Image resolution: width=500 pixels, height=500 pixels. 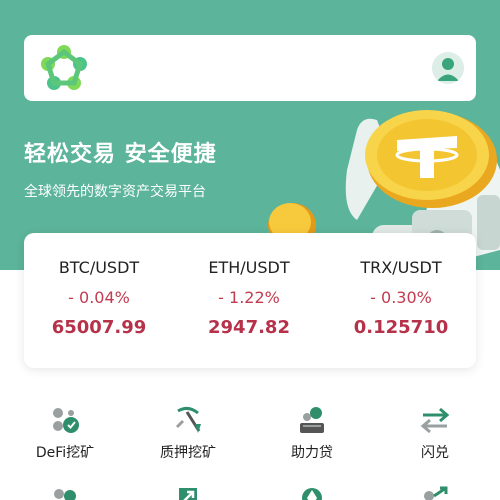 I want to click on ticker-pair: TRX/USDT, so click(x=401, y=267).